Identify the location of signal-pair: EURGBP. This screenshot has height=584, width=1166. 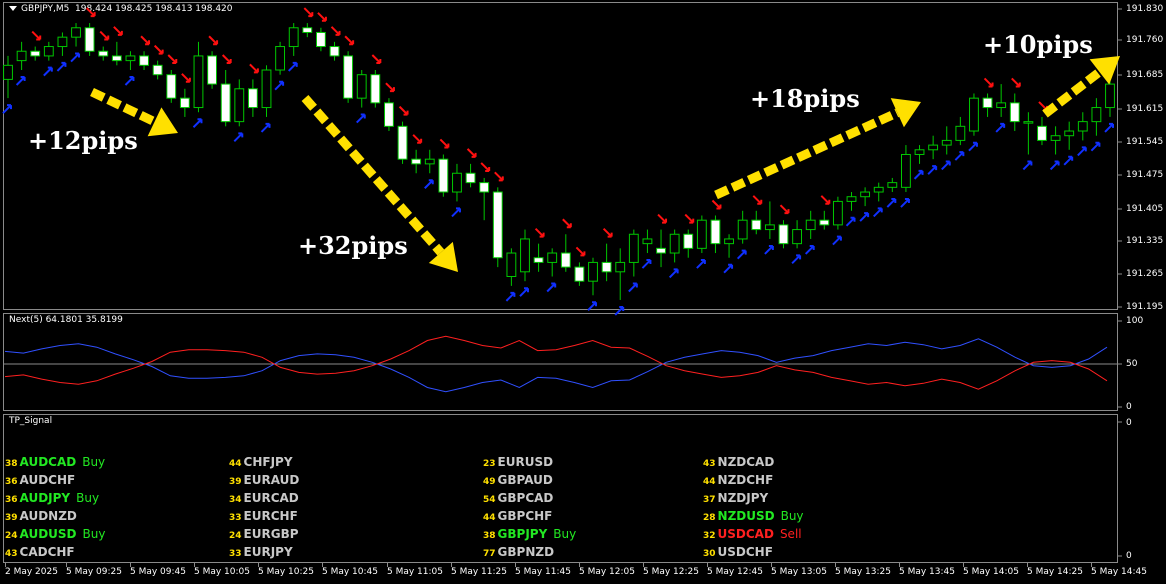
(271, 534).